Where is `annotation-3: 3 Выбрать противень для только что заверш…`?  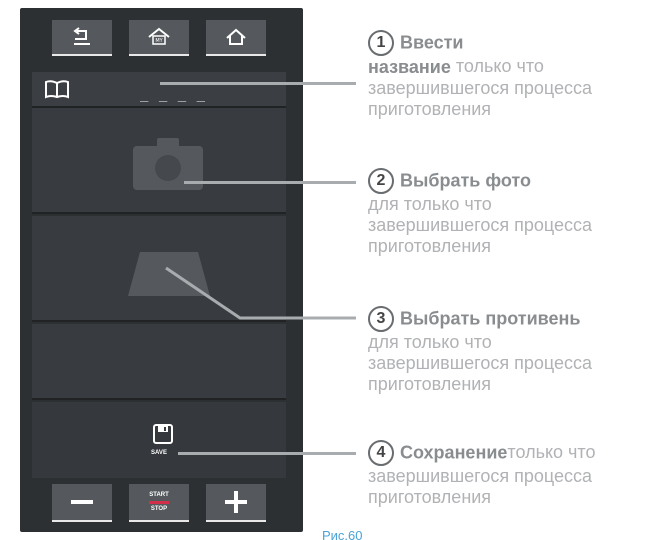 annotation-3: 3 Выбрать противень для только что заверш… is located at coordinates (518, 350).